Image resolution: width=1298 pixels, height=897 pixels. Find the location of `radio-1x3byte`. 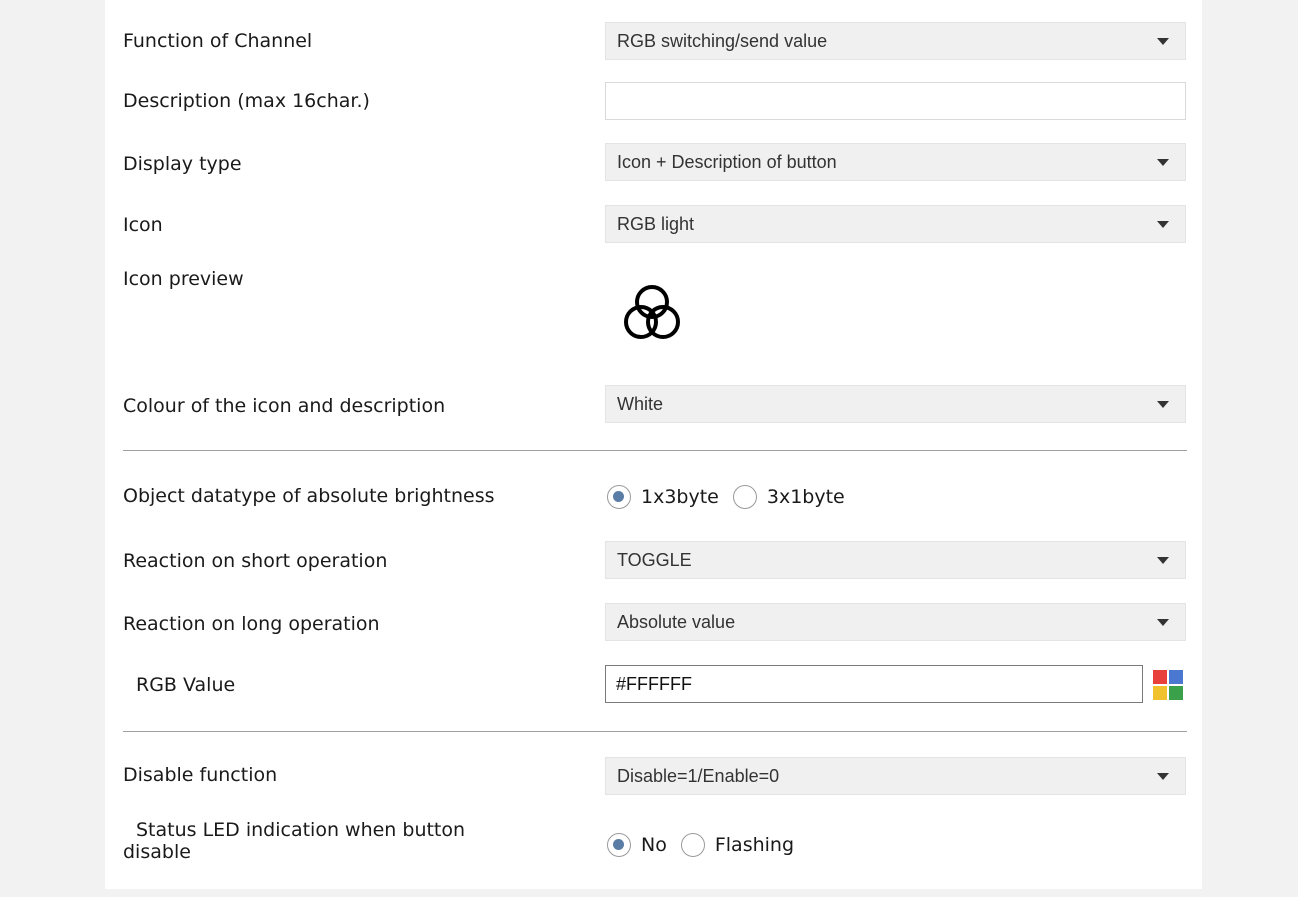

radio-1x3byte is located at coordinates (619, 497).